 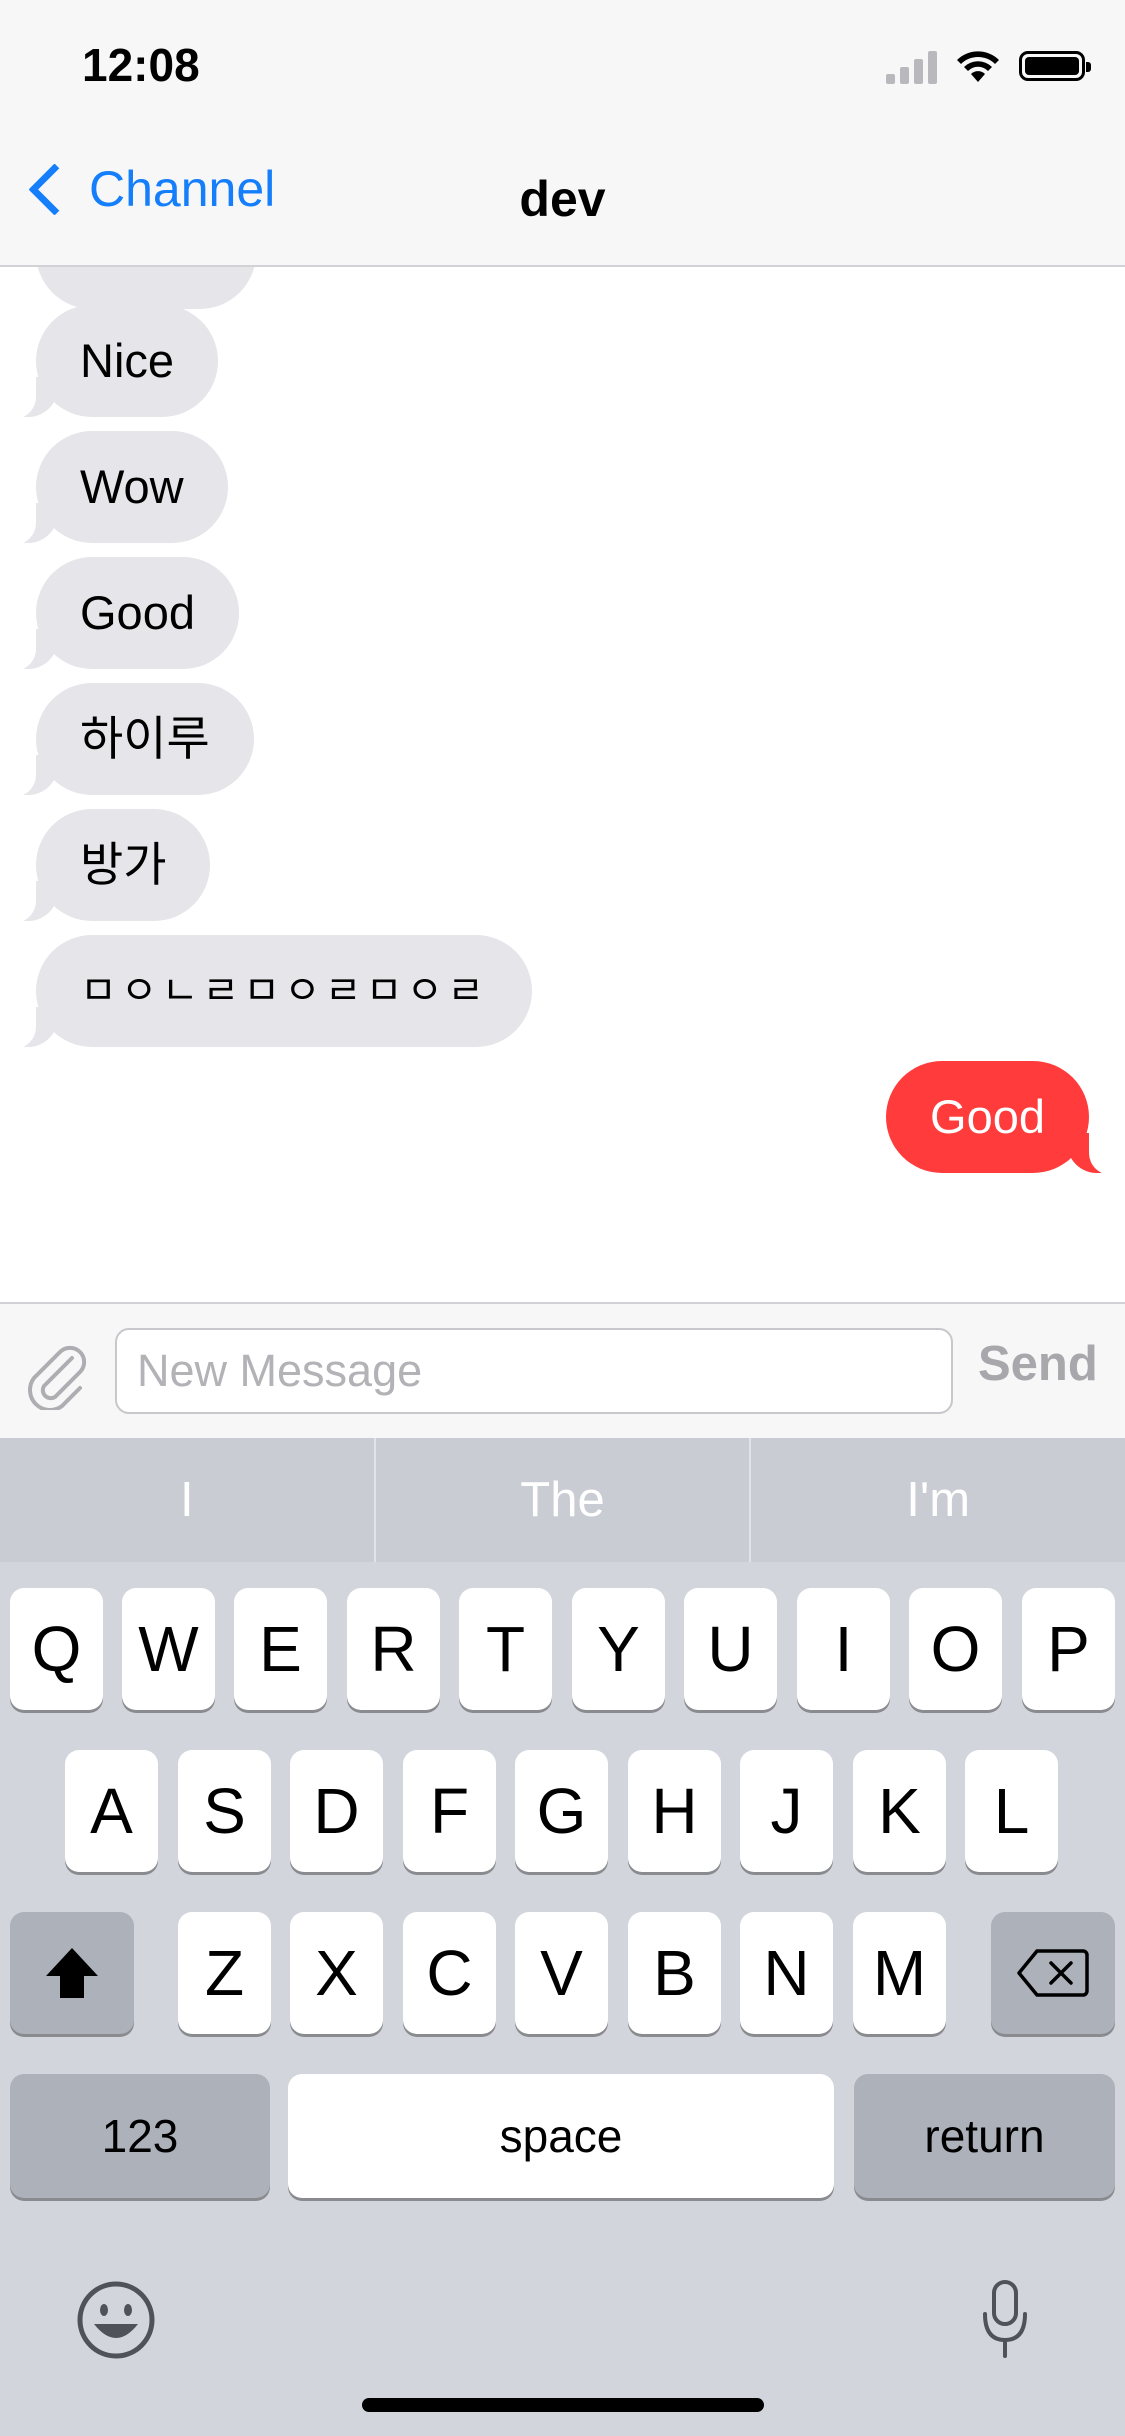 I want to click on key-g: G, so click(x=561, y=1811).